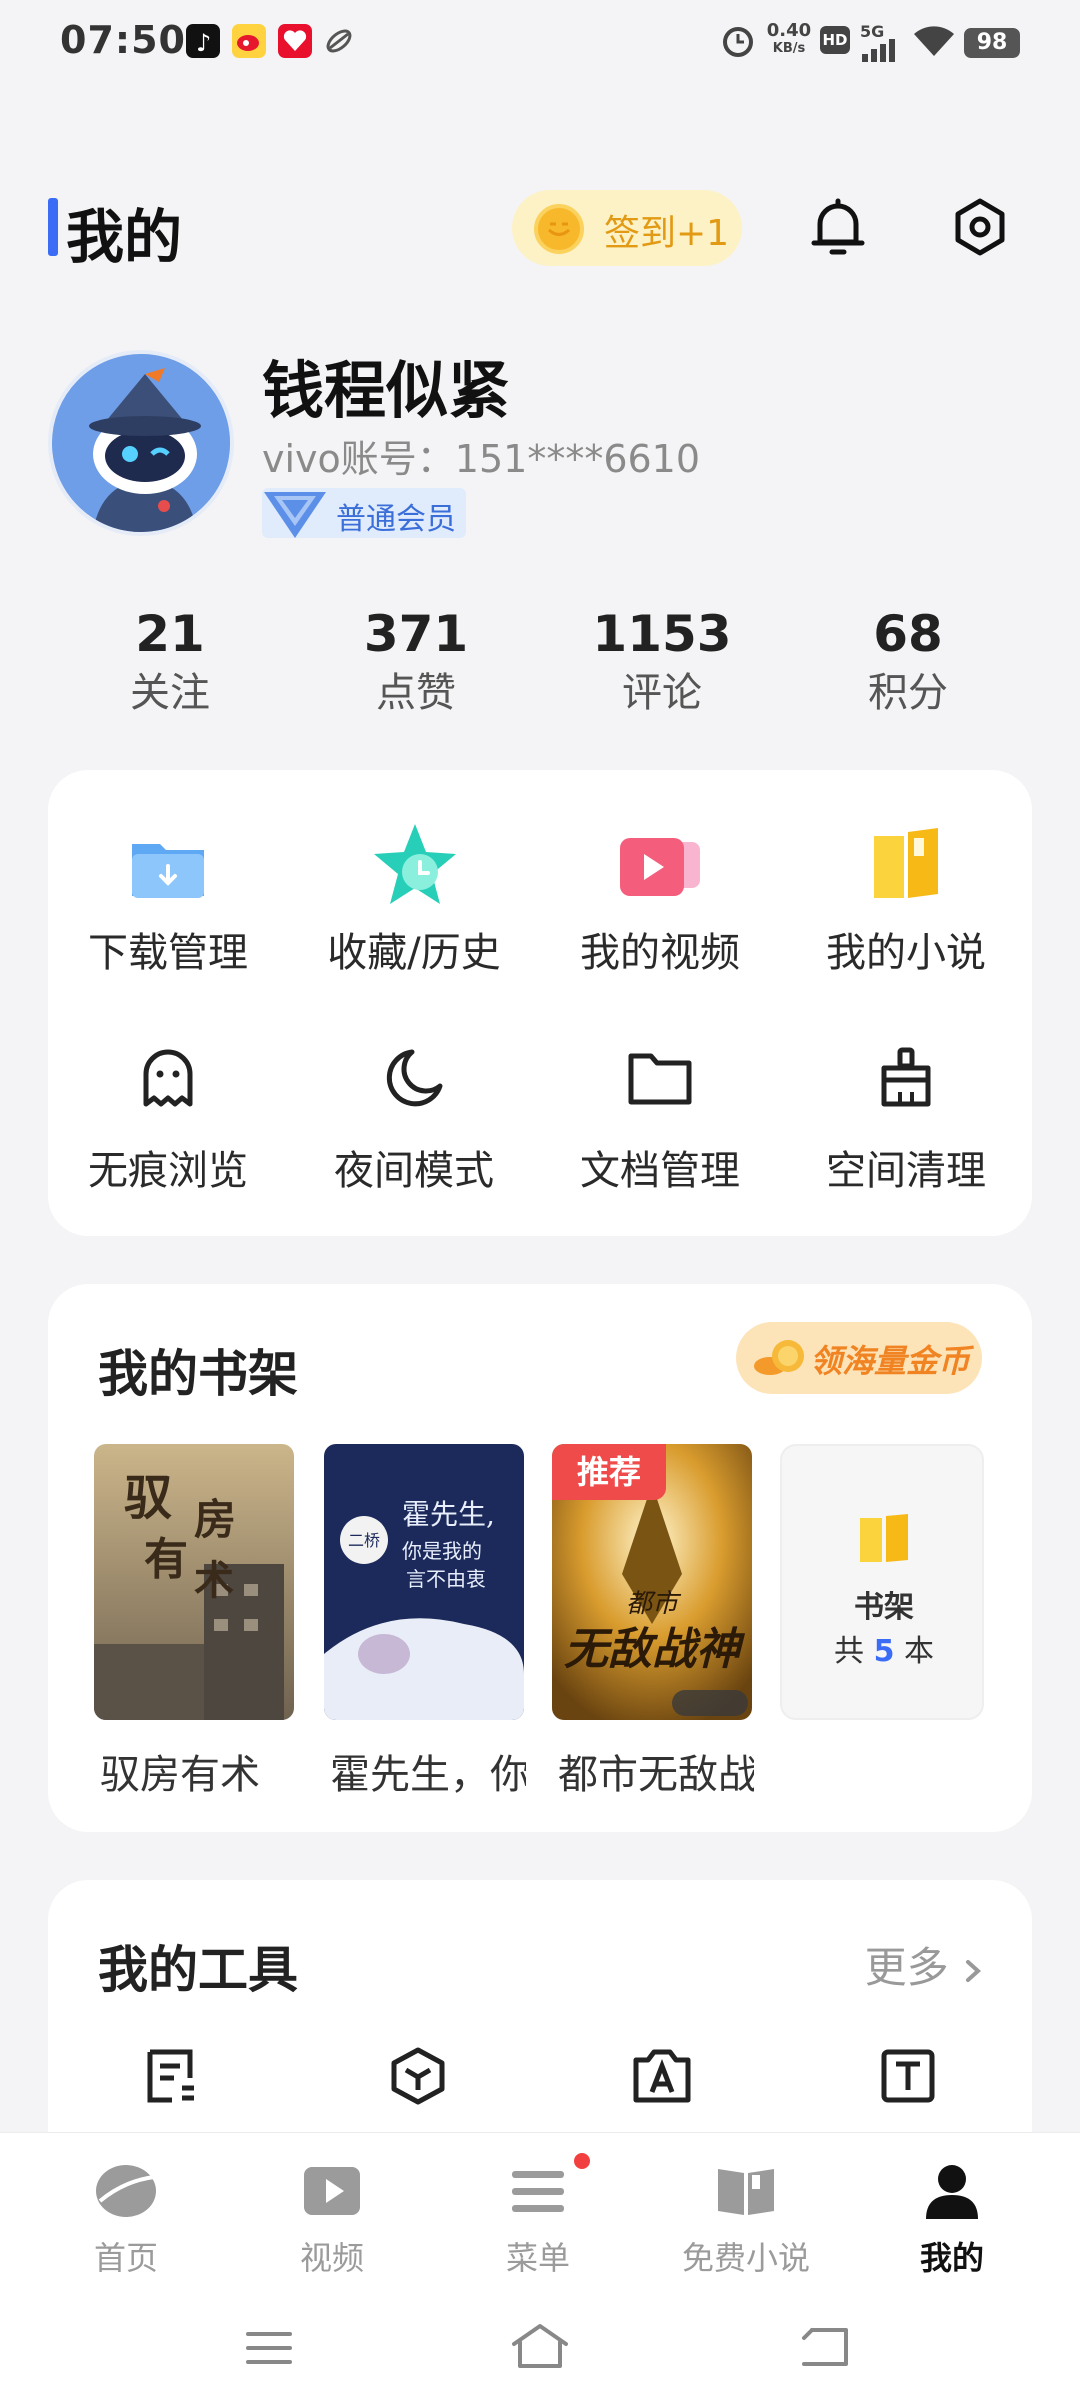  What do you see at coordinates (838, 228) in the screenshot?
I see `bell-icon` at bounding box center [838, 228].